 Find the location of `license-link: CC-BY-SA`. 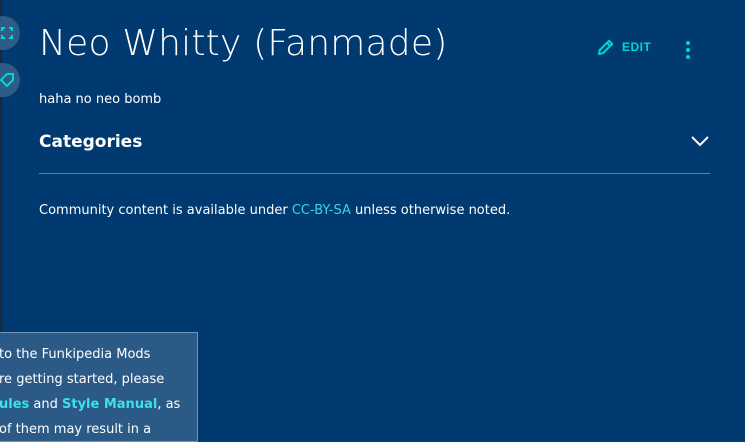

license-link: CC-BY-SA is located at coordinates (321, 210).